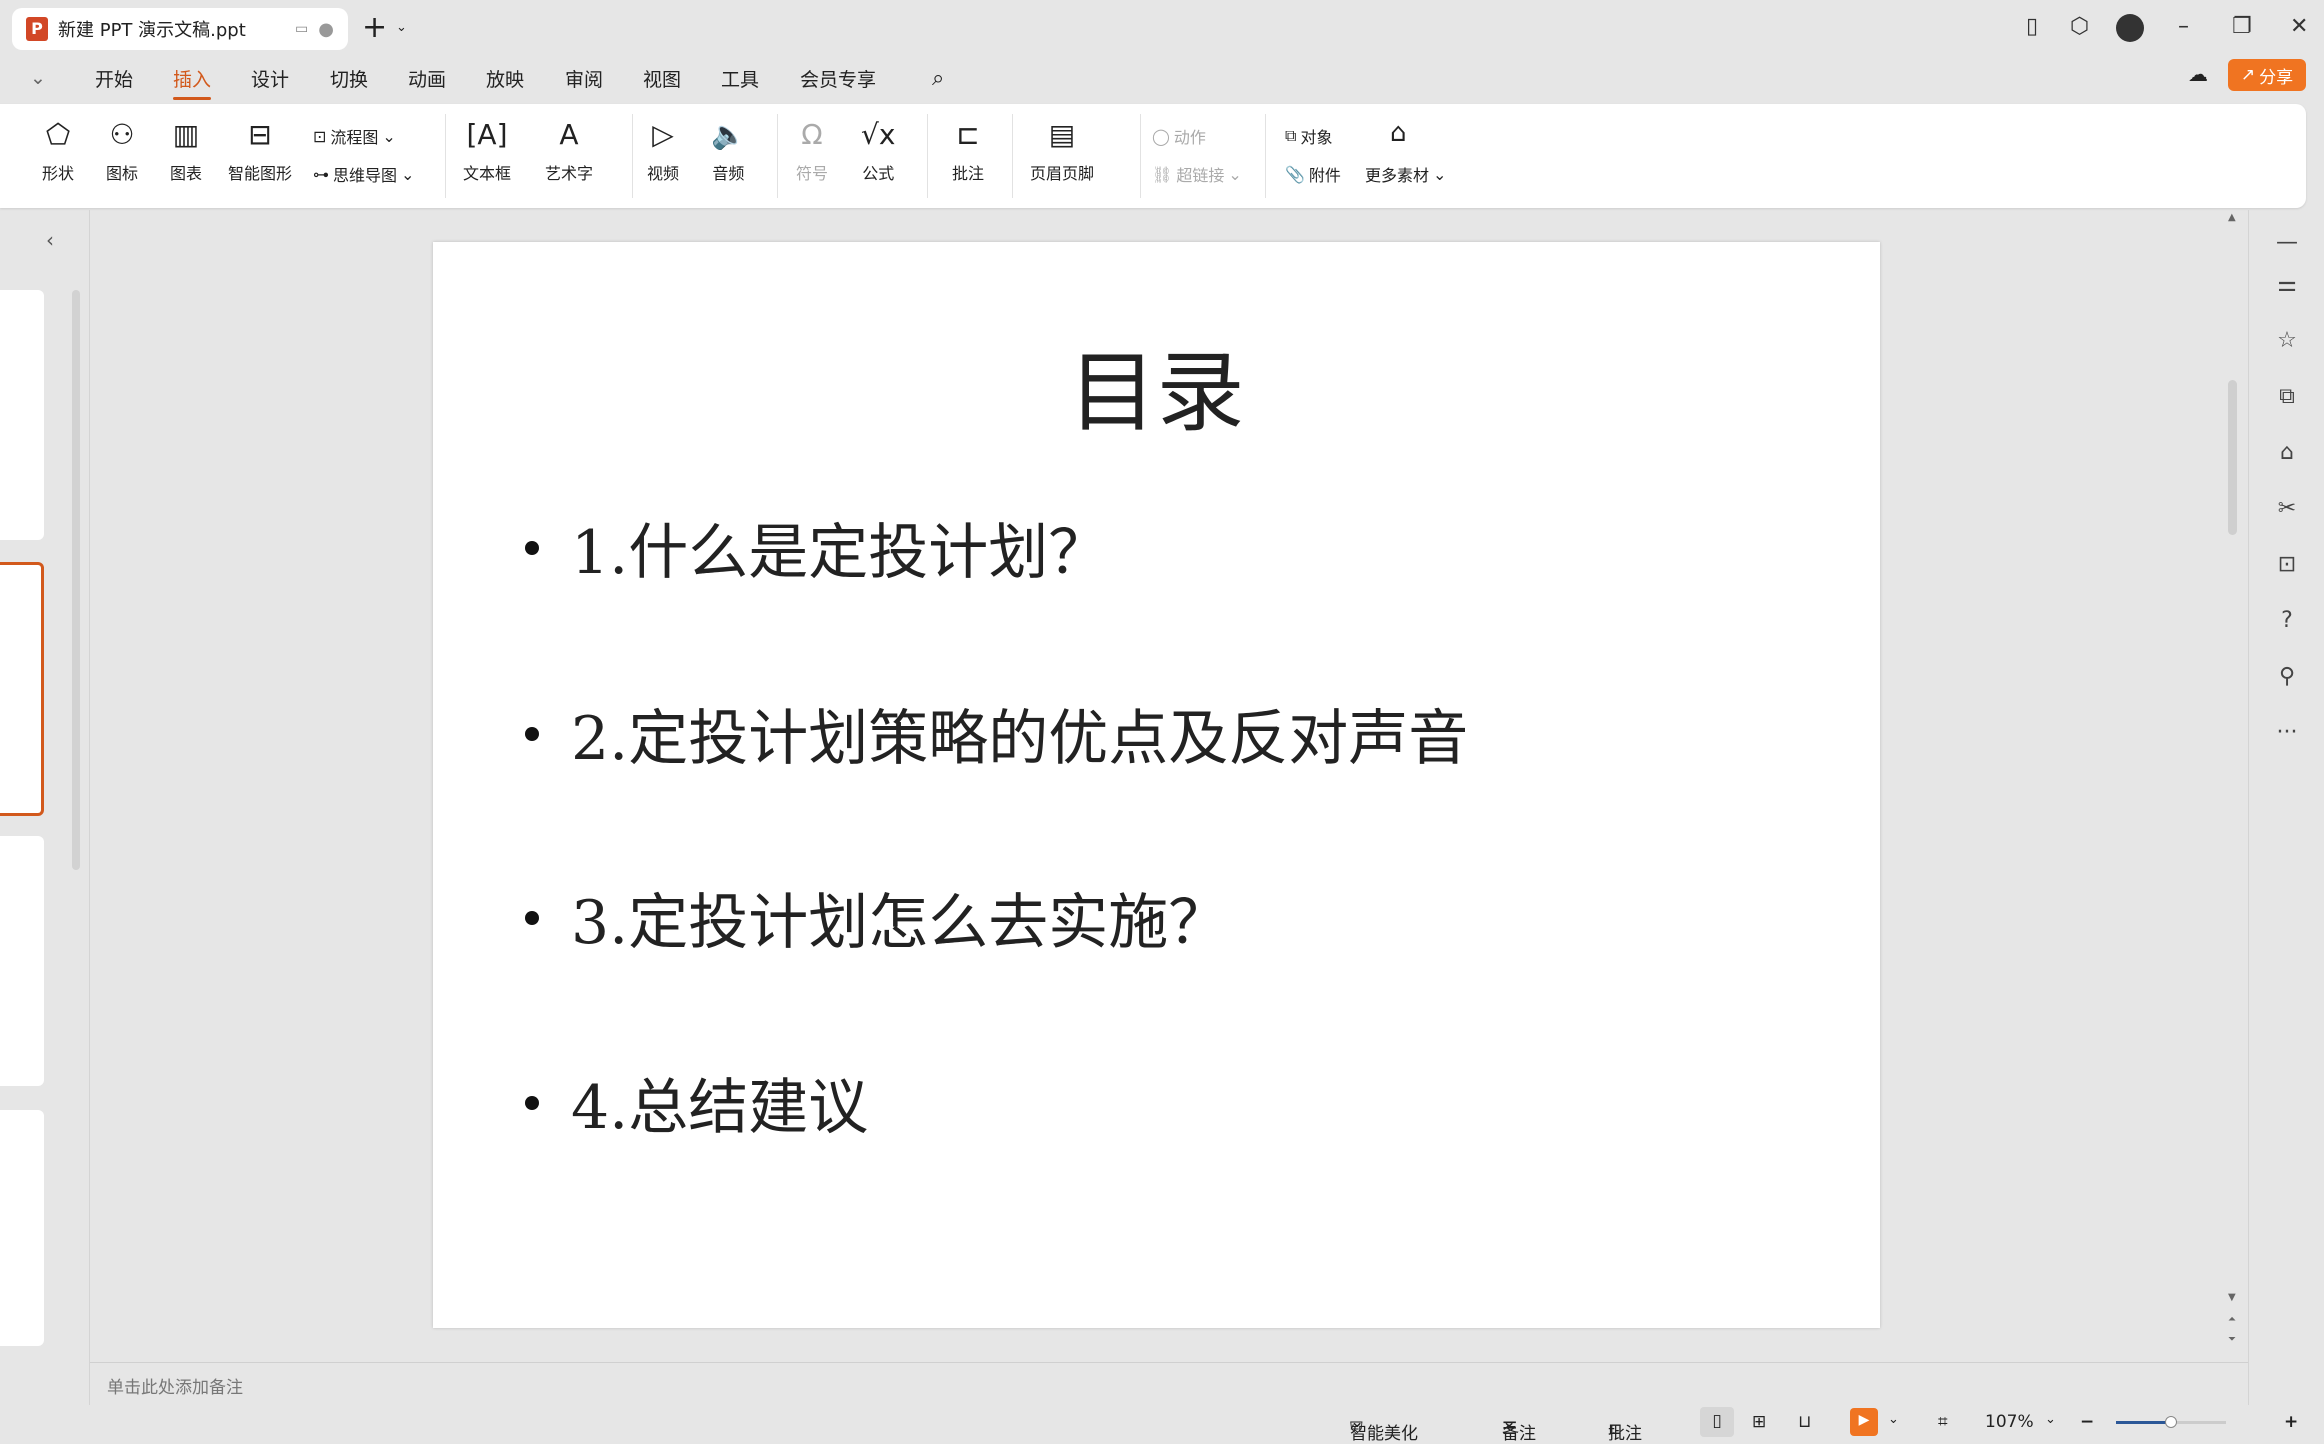  I want to click on next-slide-icon: ⏷, so click(2232, 1339).